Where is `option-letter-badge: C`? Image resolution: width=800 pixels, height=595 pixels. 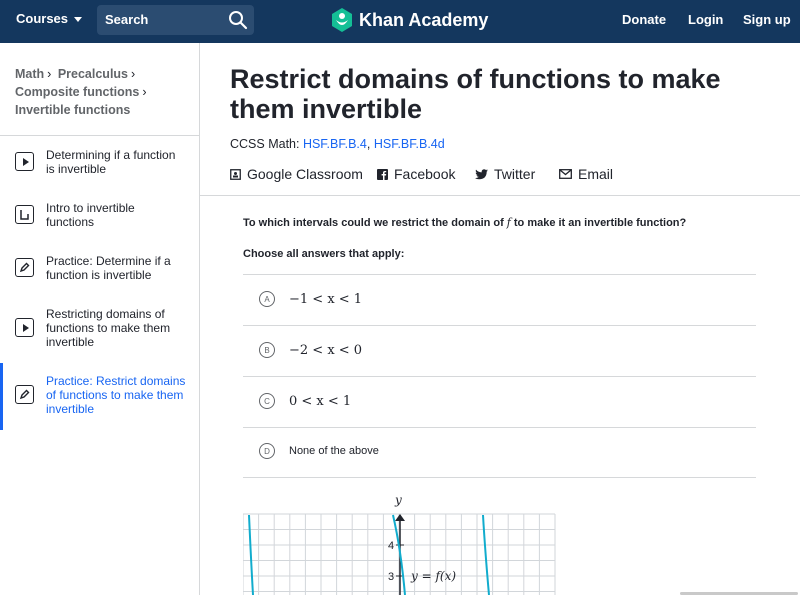 option-letter-badge: C is located at coordinates (267, 401).